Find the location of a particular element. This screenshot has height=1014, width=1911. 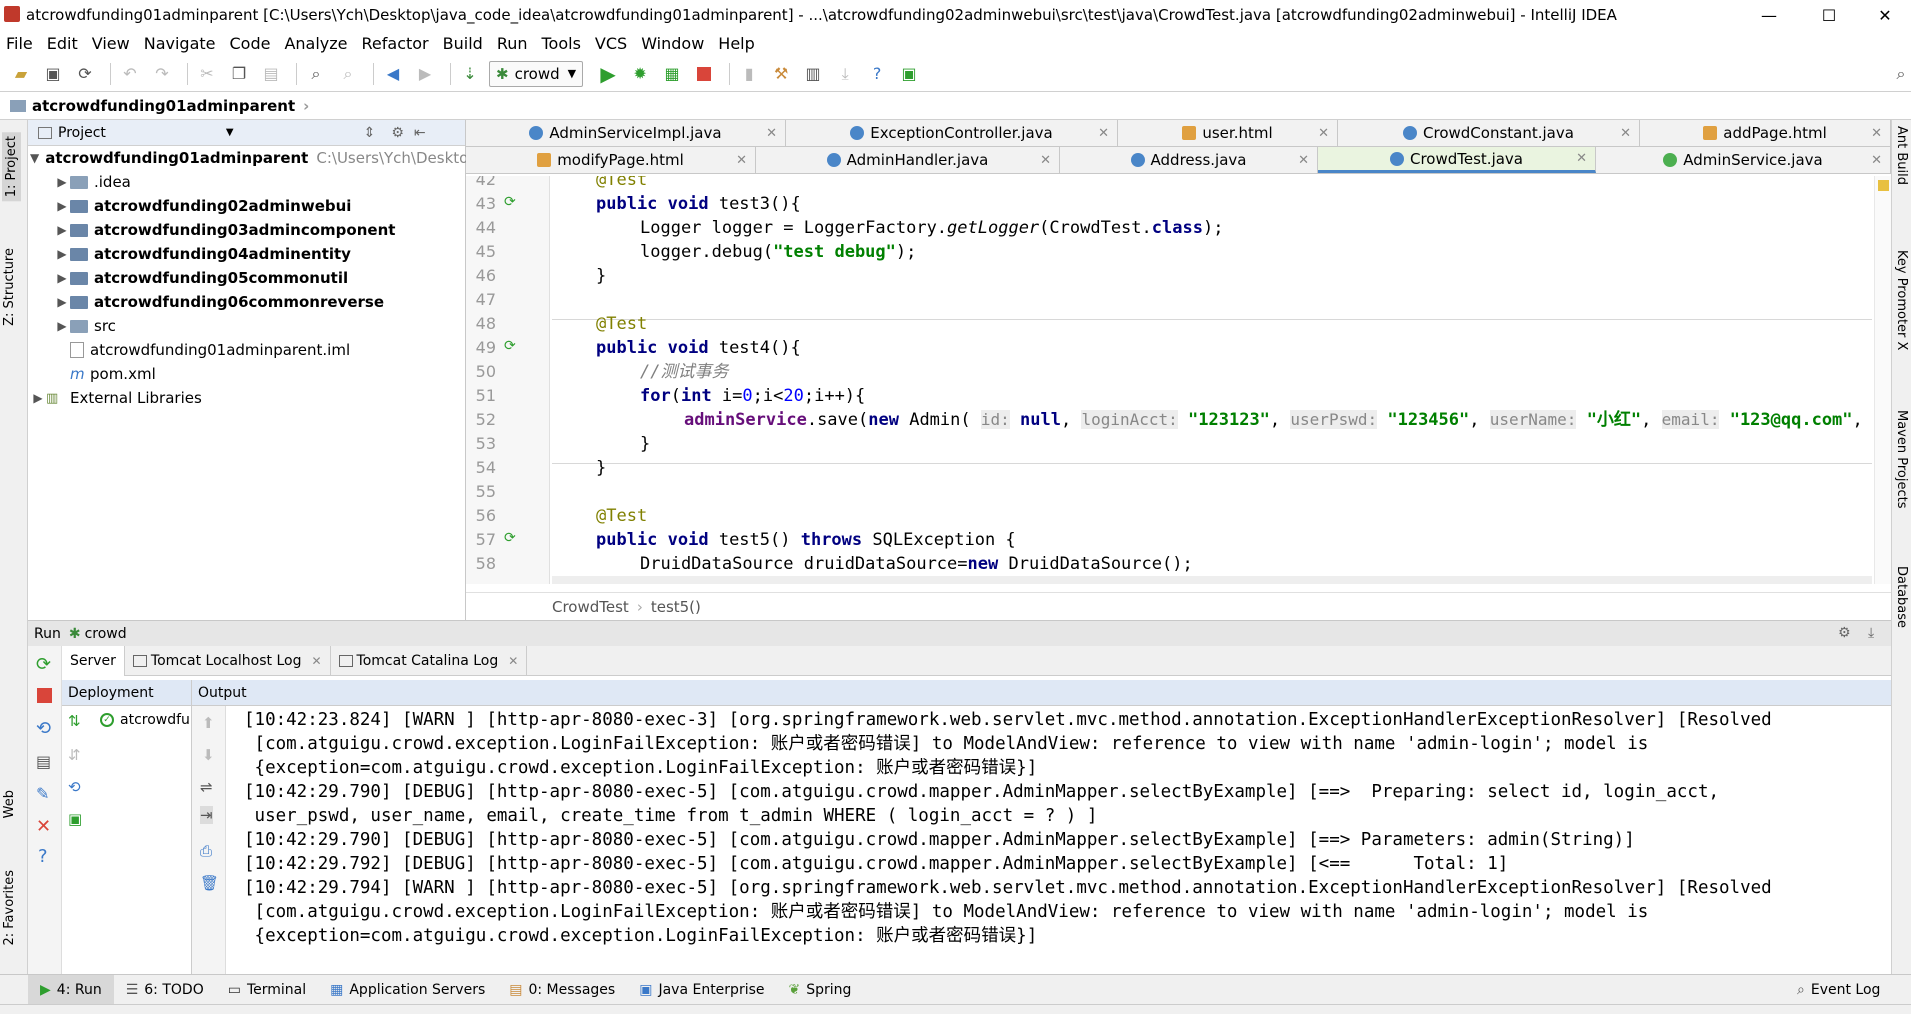

tab-crowdtest: CrowdTest.java ✕ is located at coordinates (1457, 160).